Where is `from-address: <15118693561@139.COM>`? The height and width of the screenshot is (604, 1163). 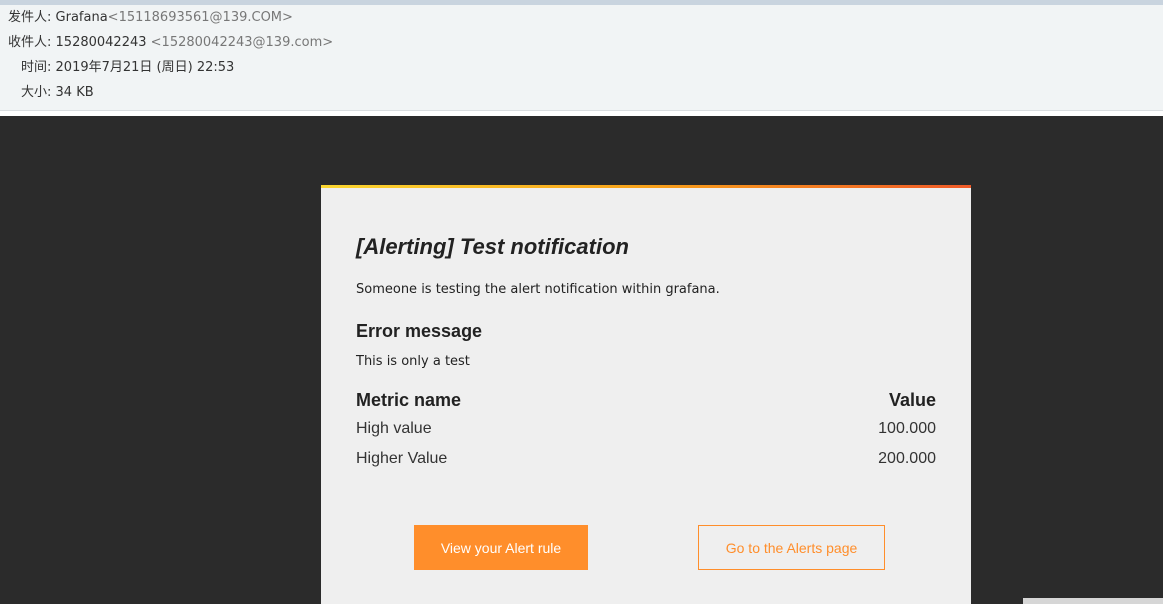 from-address: <15118693561@139.COM> is located at coordinates (200, 17).